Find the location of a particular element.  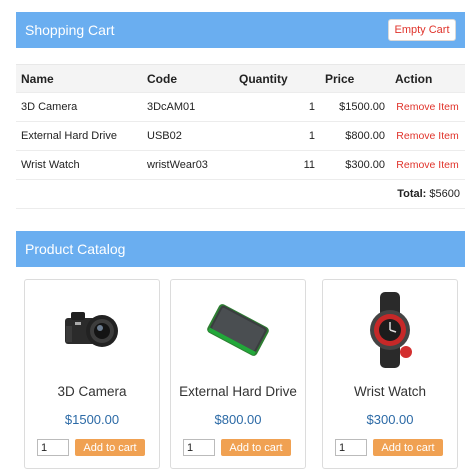

column-header-code: Code is located at coordinates (188, 78).